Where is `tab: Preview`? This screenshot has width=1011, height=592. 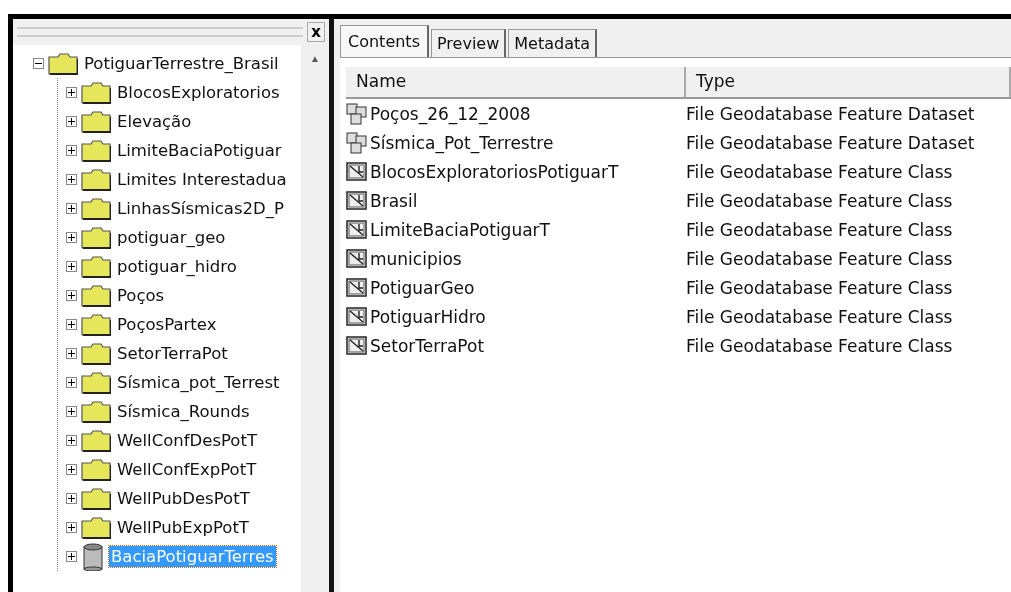 tab: Preview is located at coordinates (468, 43).